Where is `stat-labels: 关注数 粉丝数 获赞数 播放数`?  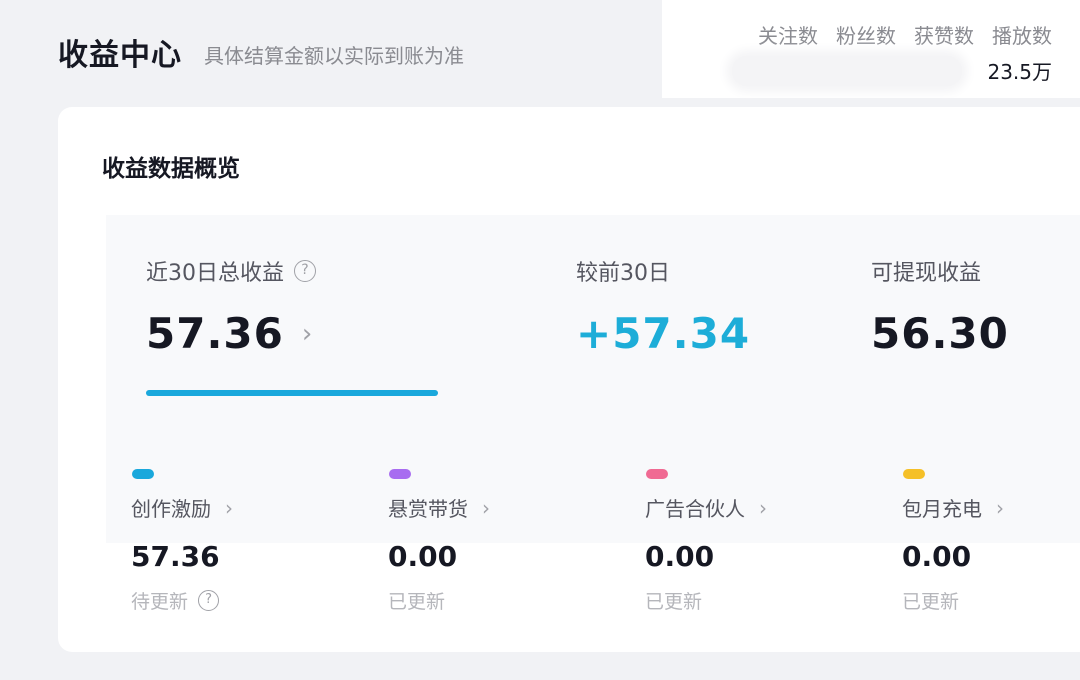
stat-labels: 关注数 粉丝数 获赞数 播放数 is located at coordinates (905, 34).